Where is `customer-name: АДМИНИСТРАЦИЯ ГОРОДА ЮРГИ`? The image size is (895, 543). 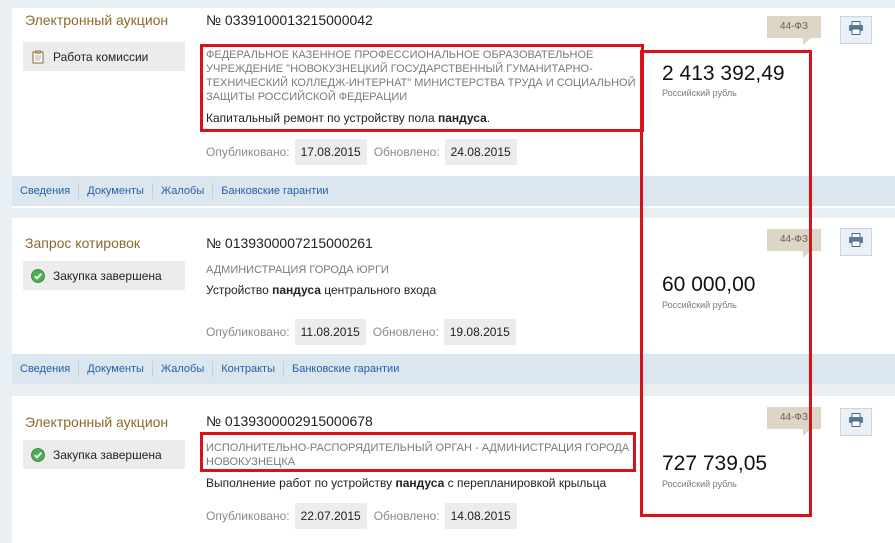
customer-name: АДМИНИСТРАЦИЯ ГОРОДА ЮРГИ is located at coordinates (424, 270).